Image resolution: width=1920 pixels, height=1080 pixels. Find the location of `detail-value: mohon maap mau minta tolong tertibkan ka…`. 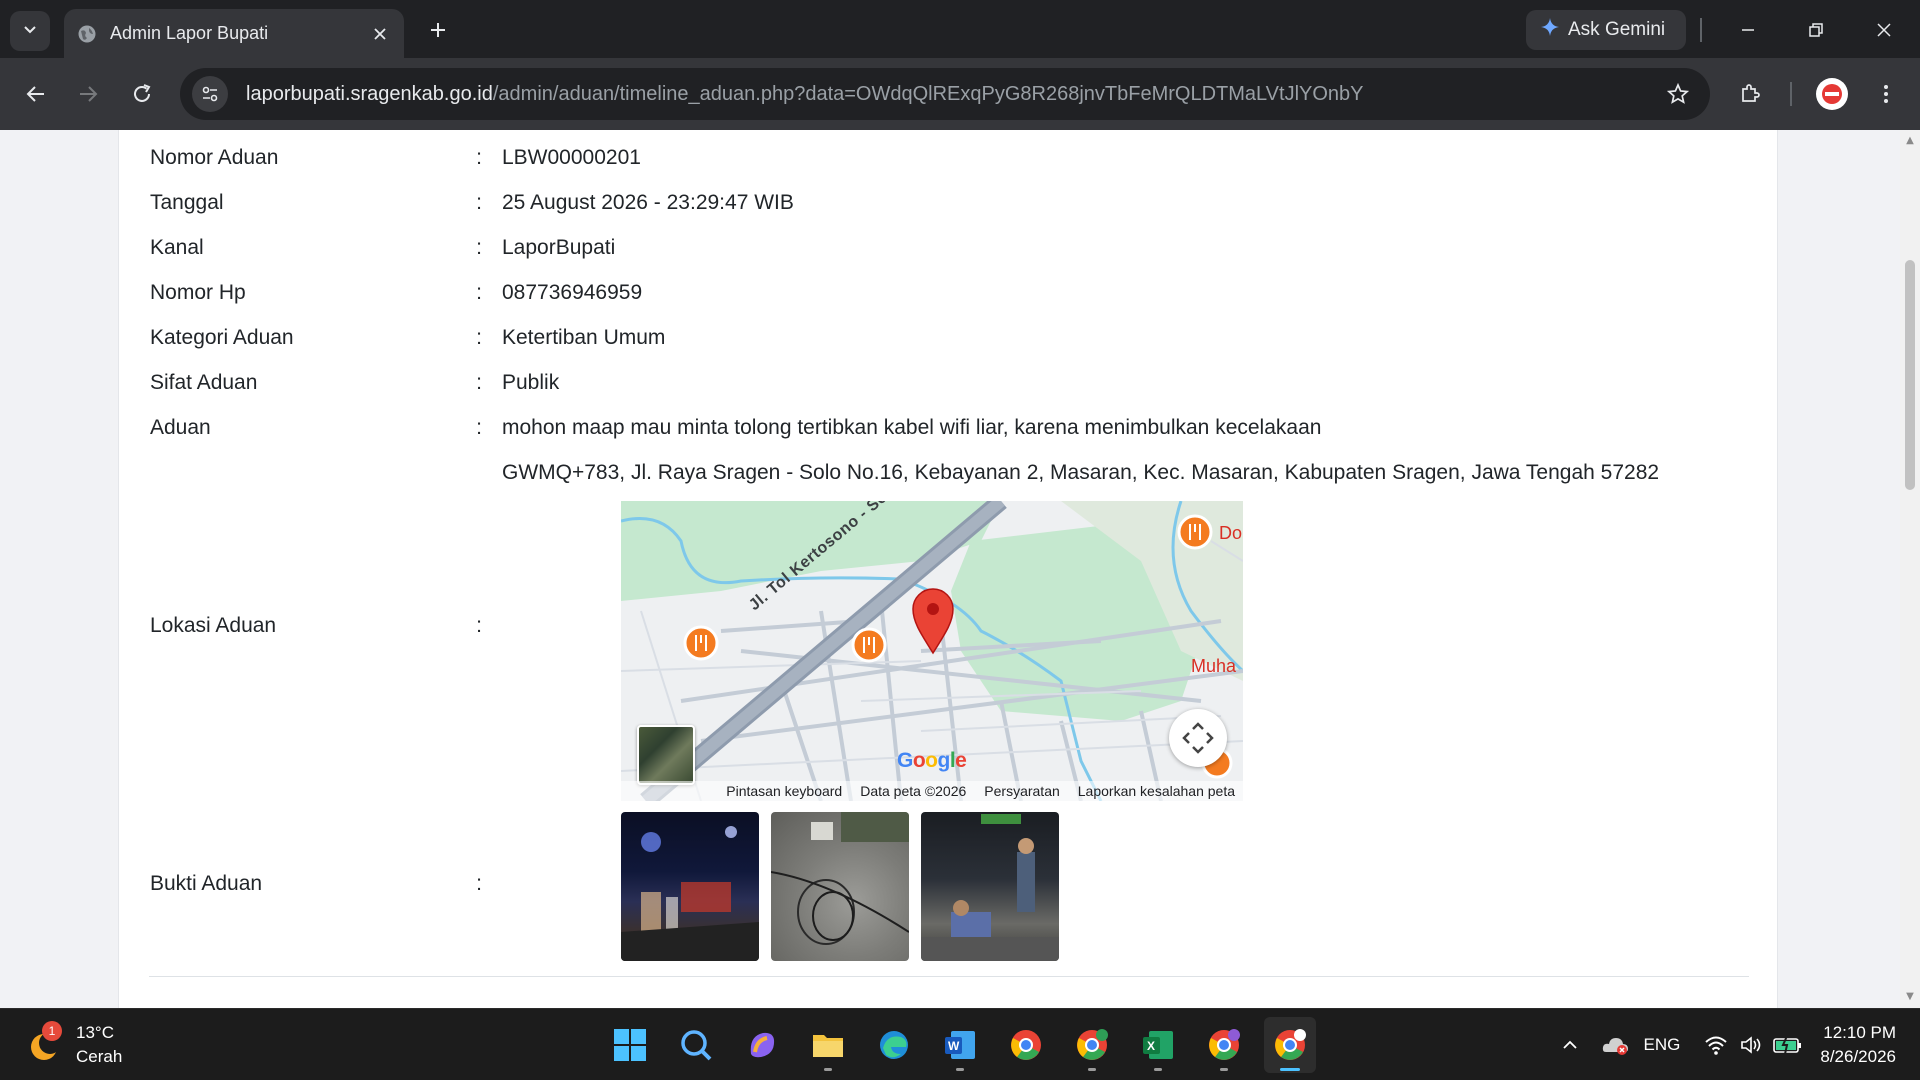

detail-value: mohon maap mau minta tolong tertibkan ka… is located at coordinates (912, 427).